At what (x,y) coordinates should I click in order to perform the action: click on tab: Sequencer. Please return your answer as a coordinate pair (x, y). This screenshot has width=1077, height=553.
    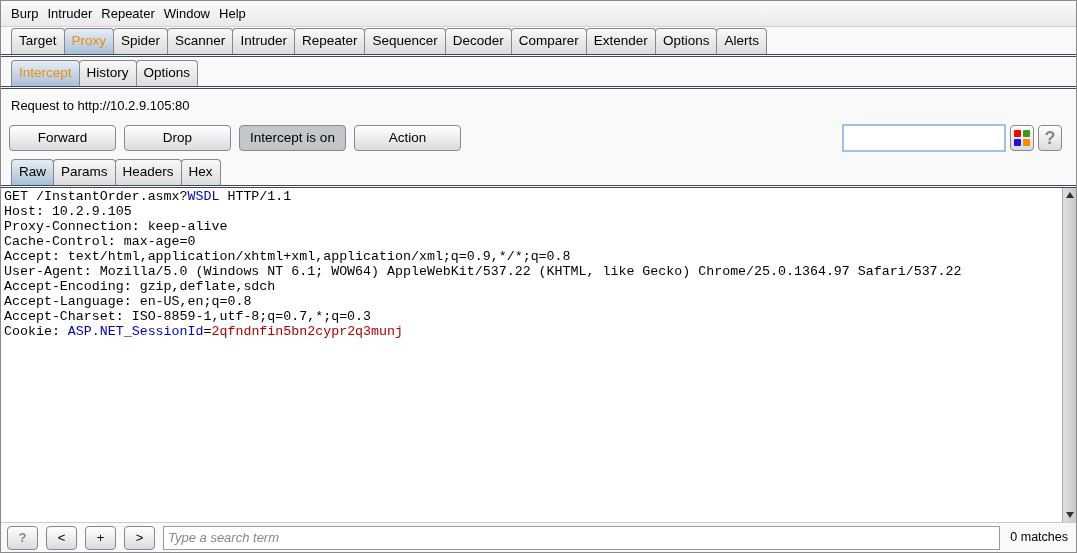
    Looking at the image, I should click on (405, 41).